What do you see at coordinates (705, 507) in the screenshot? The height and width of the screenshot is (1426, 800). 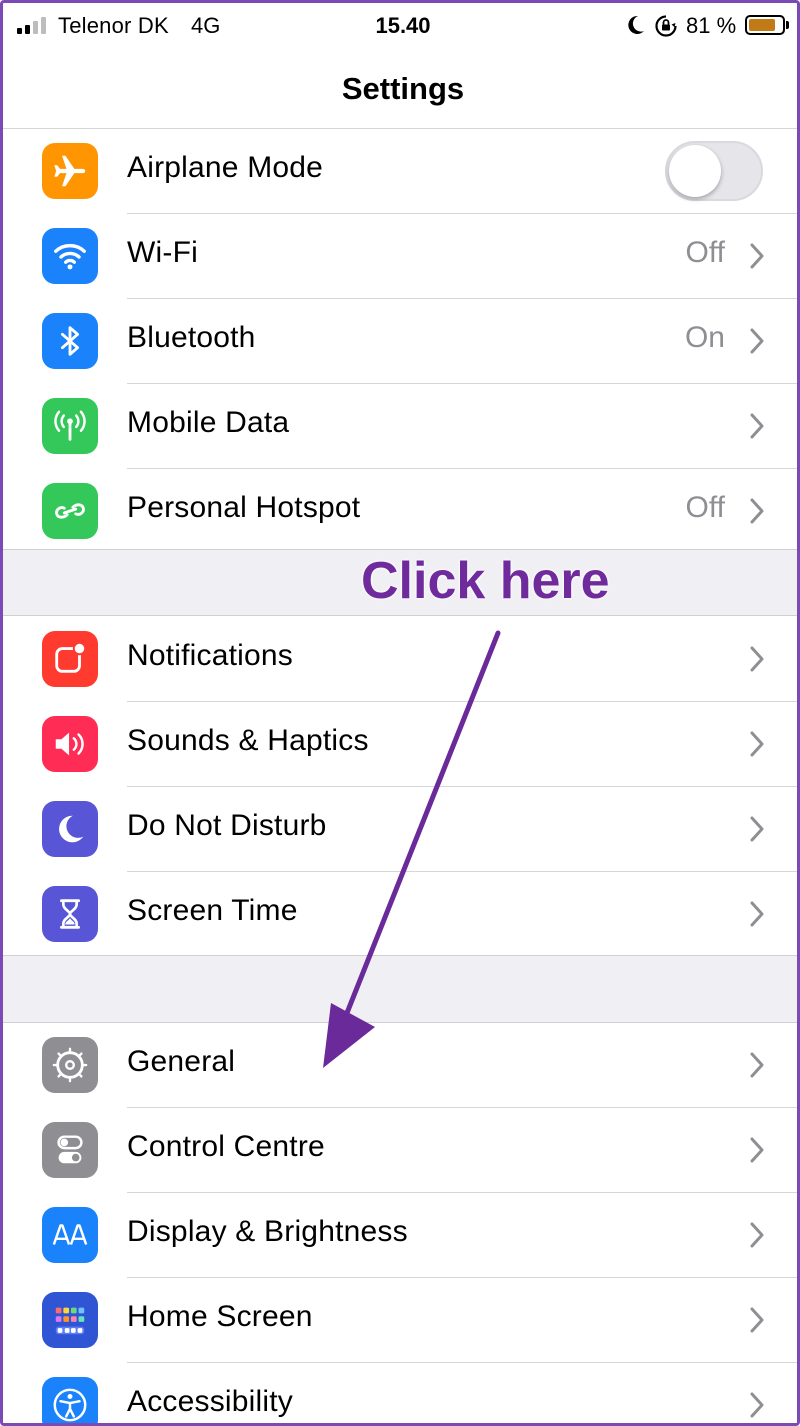 I see `personal-hotspot-value: Off` at bounding box center [705, 507].